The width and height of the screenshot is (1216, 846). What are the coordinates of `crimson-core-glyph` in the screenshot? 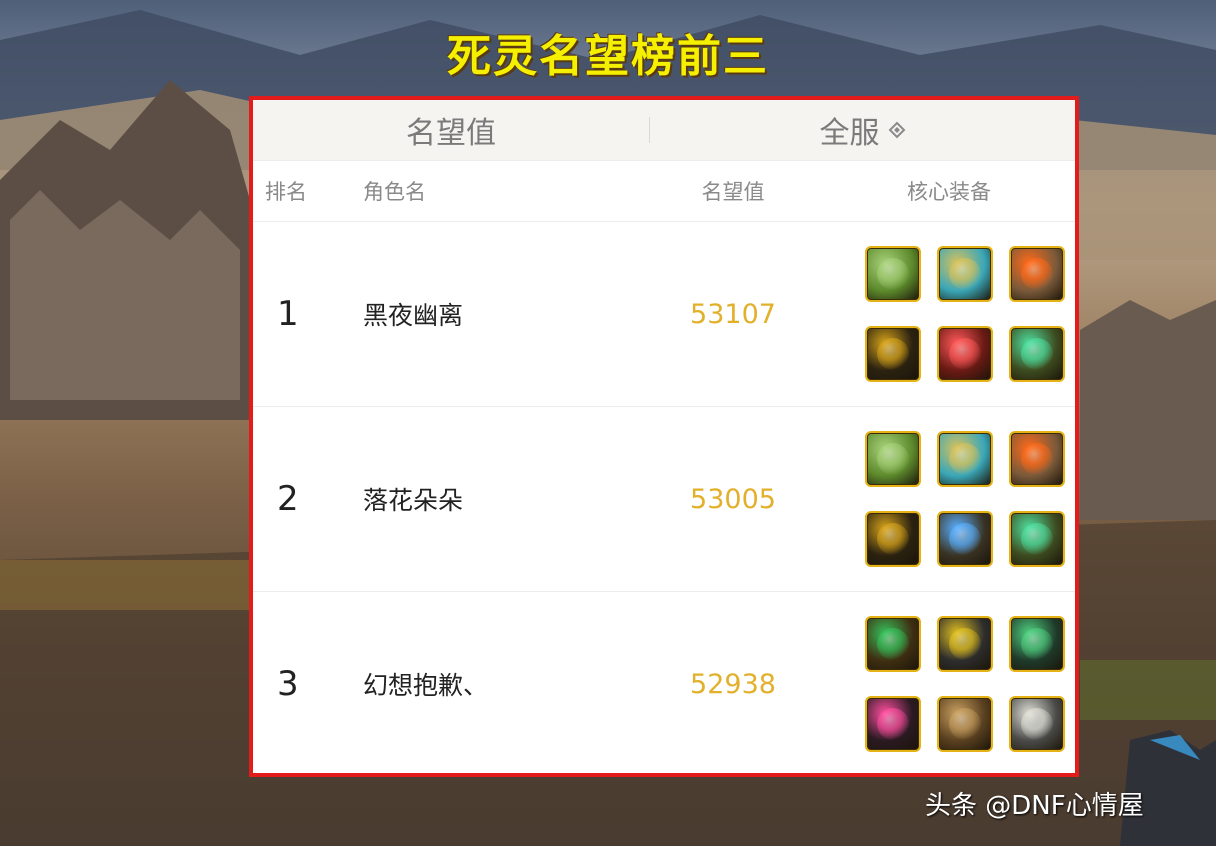 It's located at (965, 354).